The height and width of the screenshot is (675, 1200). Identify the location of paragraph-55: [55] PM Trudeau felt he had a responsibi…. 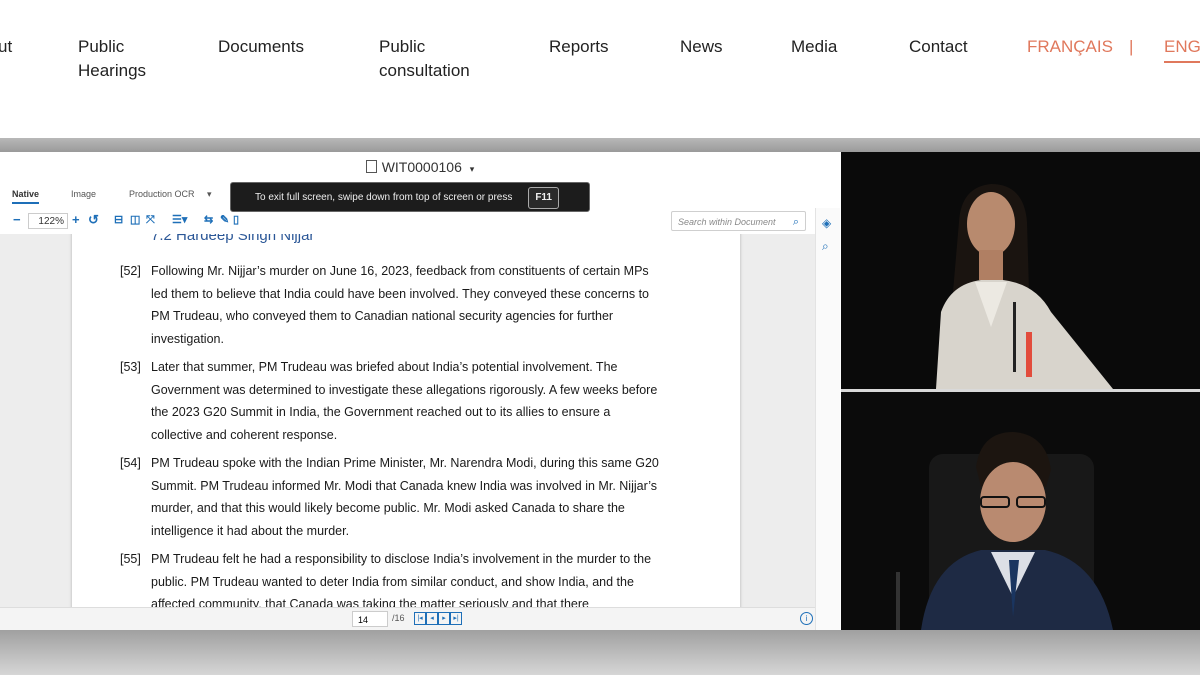
(390, 577).